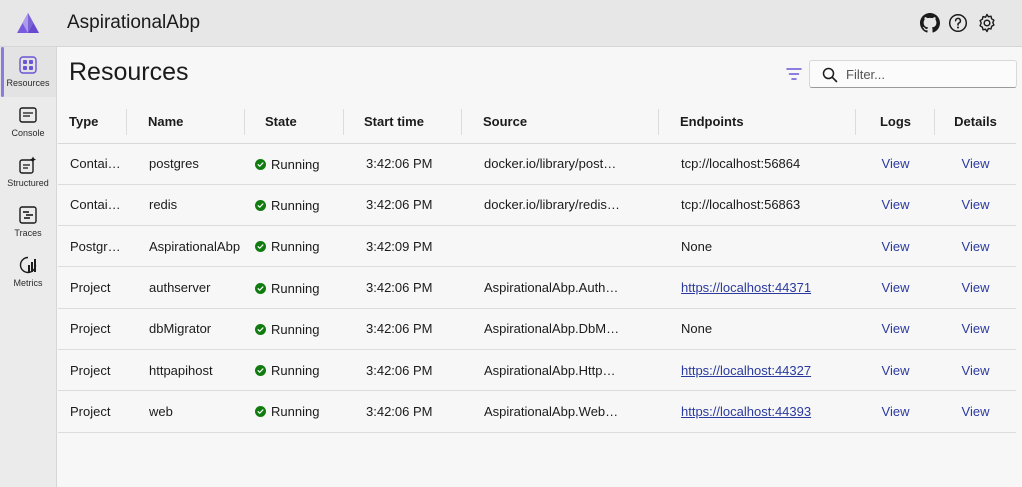  Describe the element at coordinates (186, 122) in the screenshot. I see `column-header-name: Name` at that location.